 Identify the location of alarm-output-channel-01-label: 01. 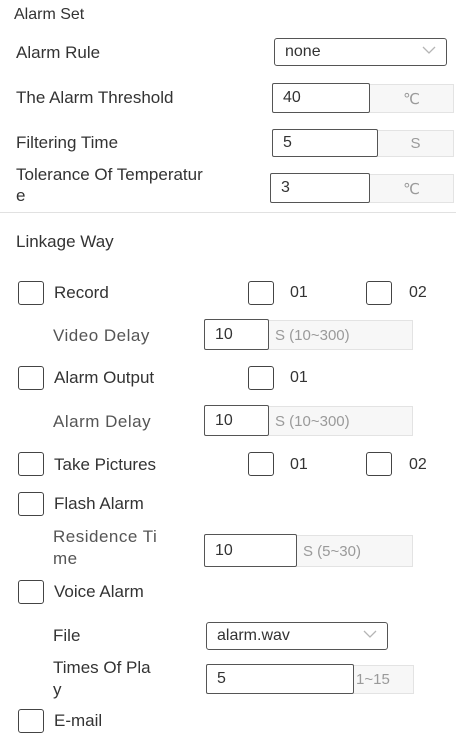
(299, 377).